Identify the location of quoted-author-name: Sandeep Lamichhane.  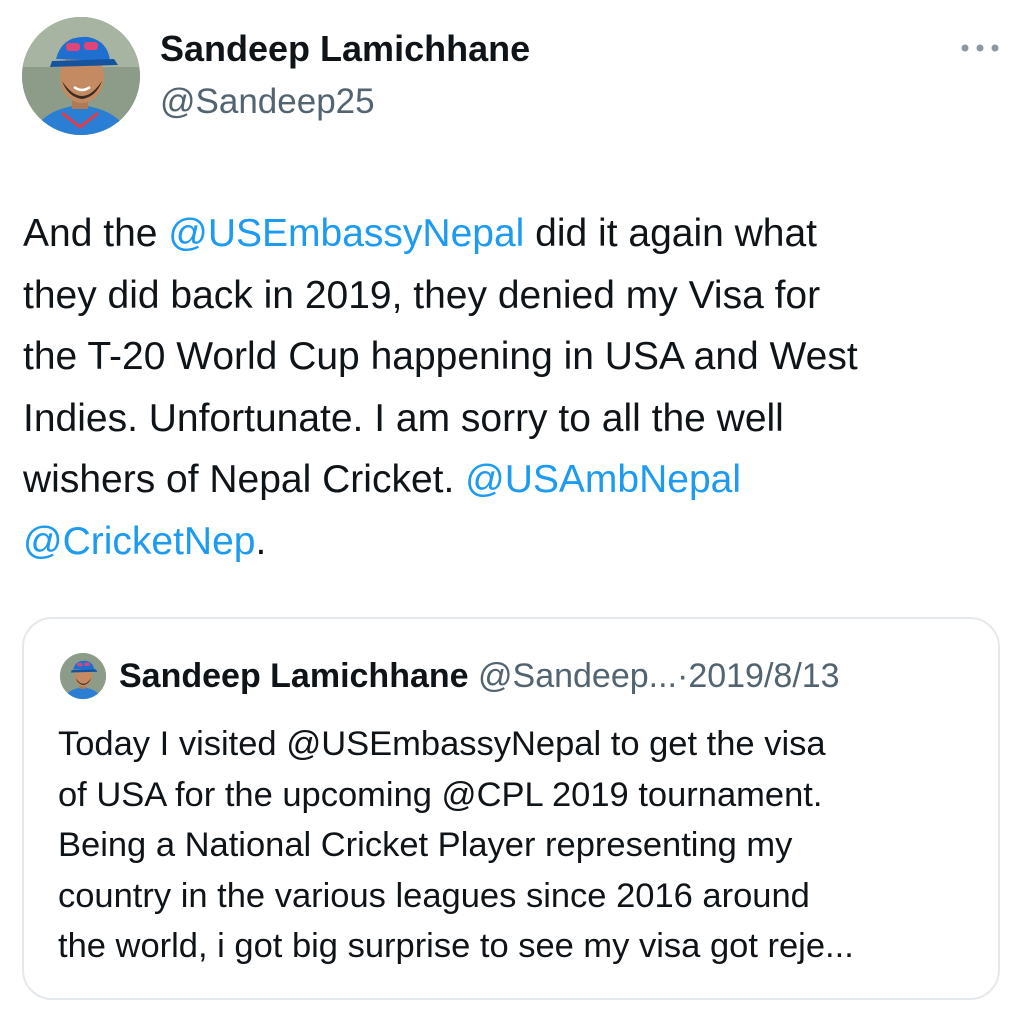
(294, 676).